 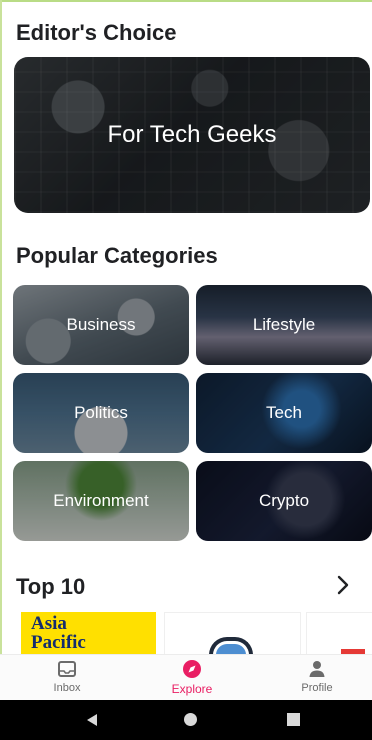 I want to click on popular-categories-title: Popular Categories, so click(x=117, y=255).